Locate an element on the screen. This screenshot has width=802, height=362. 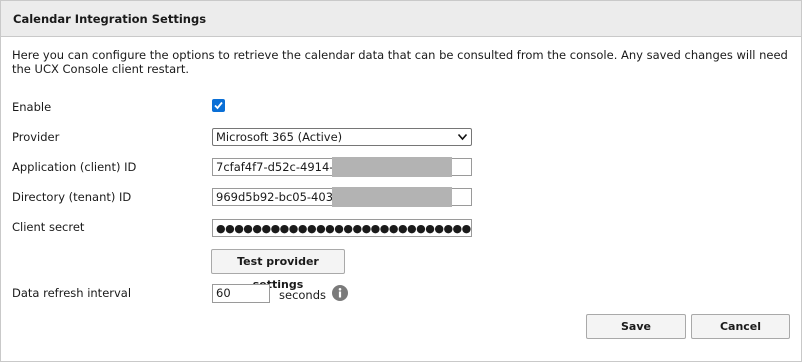
save-button: Save is located at coordinates (636, 326).